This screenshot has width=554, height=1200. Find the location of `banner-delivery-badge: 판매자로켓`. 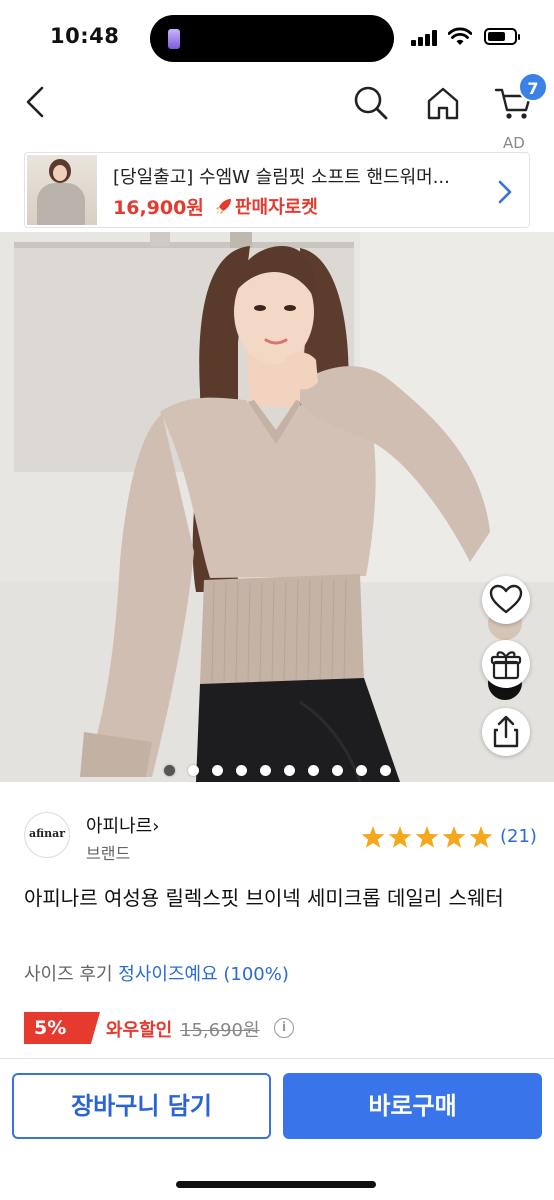

banner-delivery-badge: 판매자로켓 is located at coordinates (266, 206).